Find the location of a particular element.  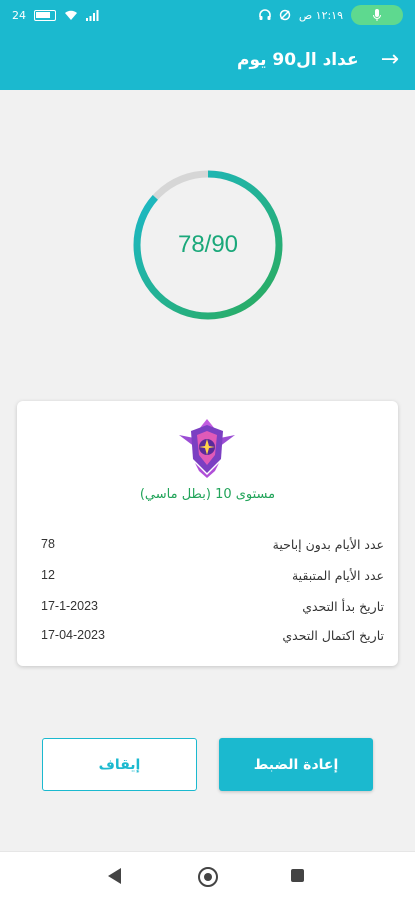

signal-icon is located at coordinates (92, 15).